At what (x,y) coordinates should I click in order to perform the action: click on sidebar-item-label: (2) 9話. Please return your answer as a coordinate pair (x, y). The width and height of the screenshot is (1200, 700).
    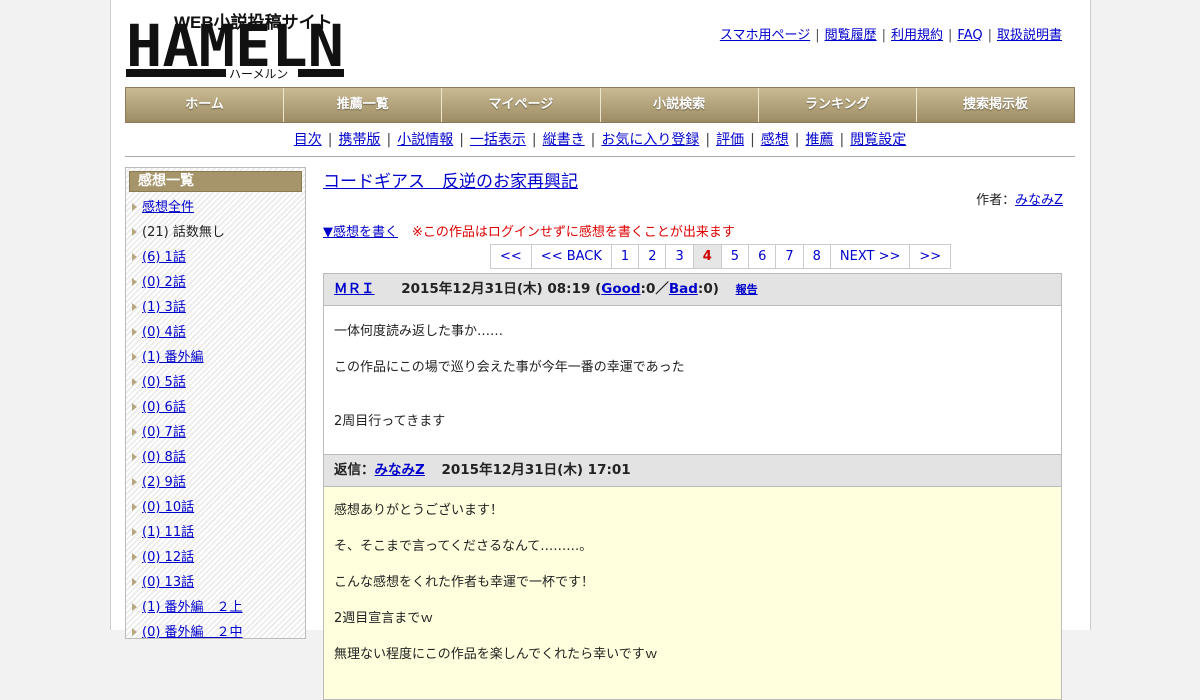
    Looking at the image, I should click on (164, 482).